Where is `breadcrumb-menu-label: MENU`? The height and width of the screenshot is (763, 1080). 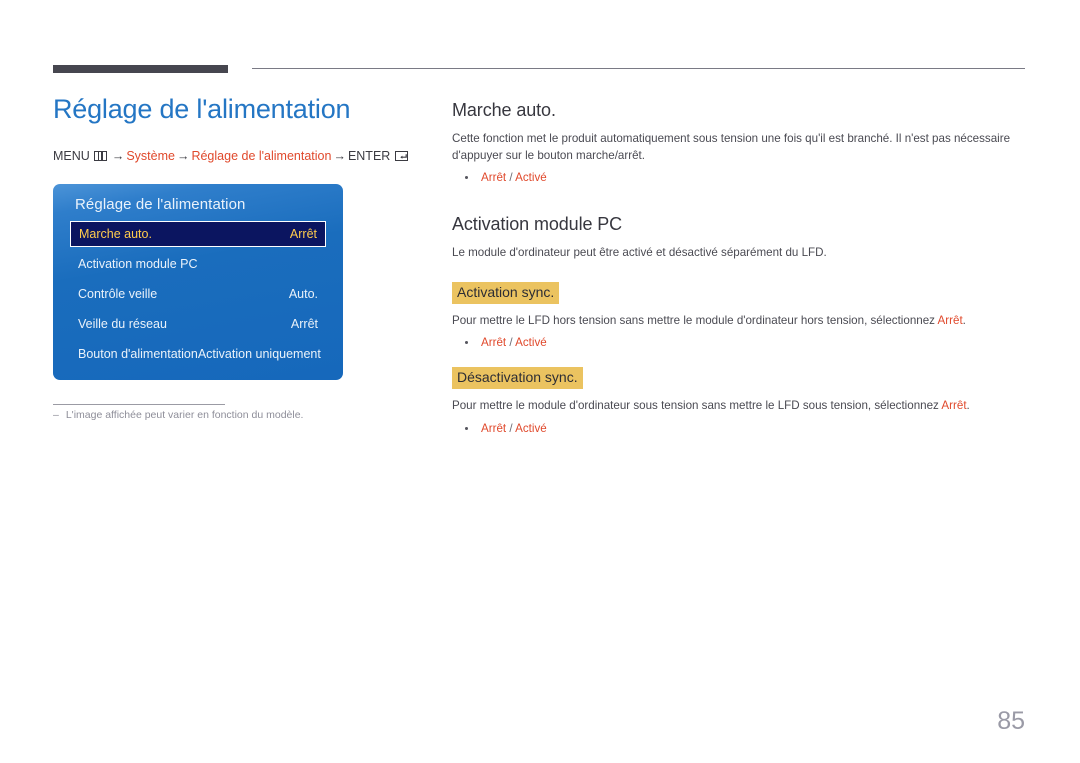
breadcrumb-menu-label: MENU is located at coordinates (71, 156).